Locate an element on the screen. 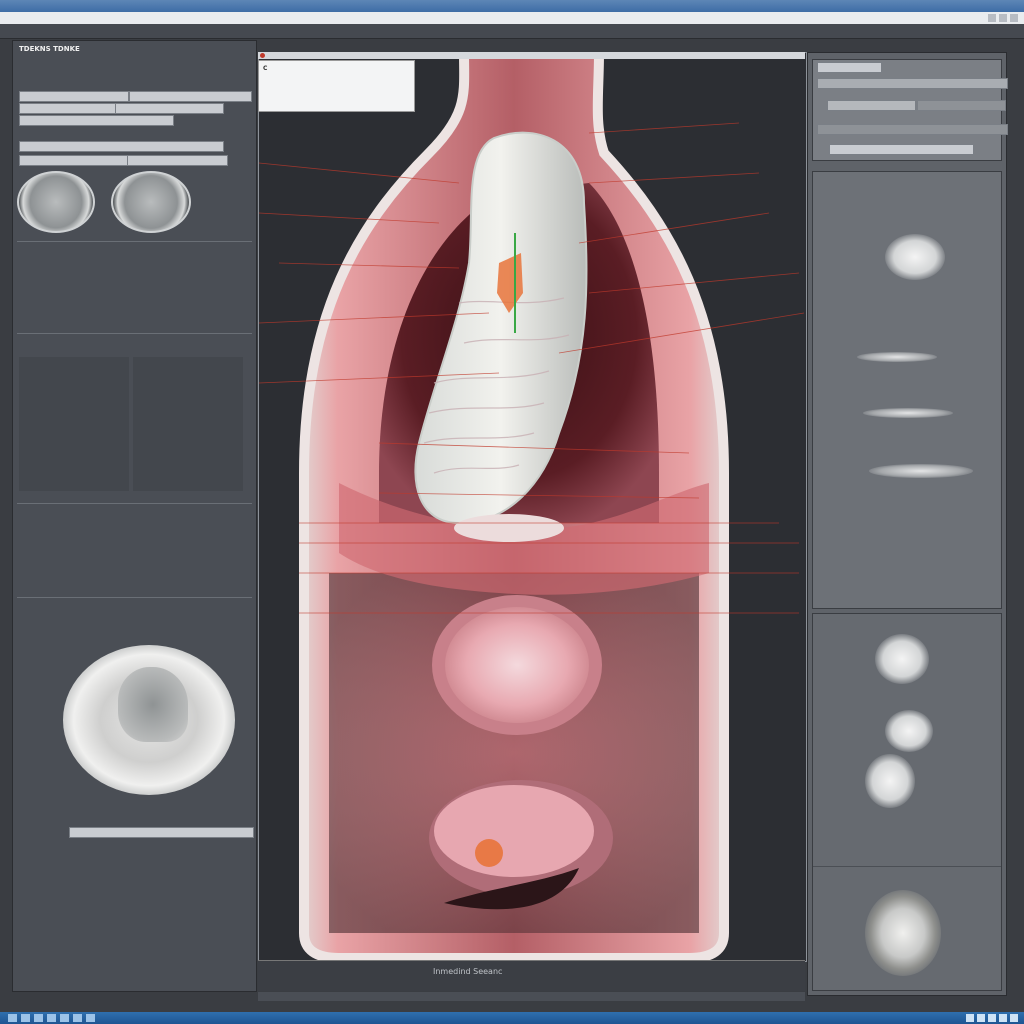  viewer-caption: Inmedind Seeanc is located at coordinates (468, 971).